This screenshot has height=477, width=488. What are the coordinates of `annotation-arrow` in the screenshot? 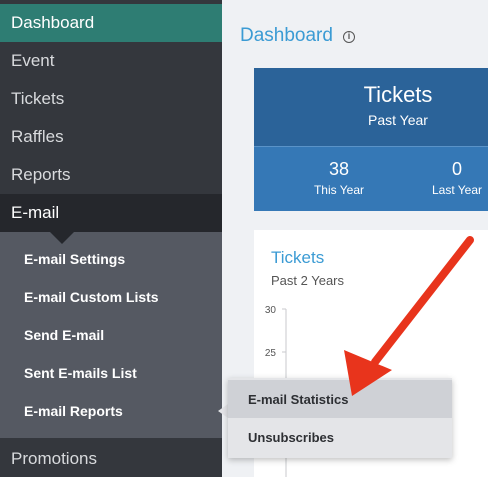 It's located at (409, 316).